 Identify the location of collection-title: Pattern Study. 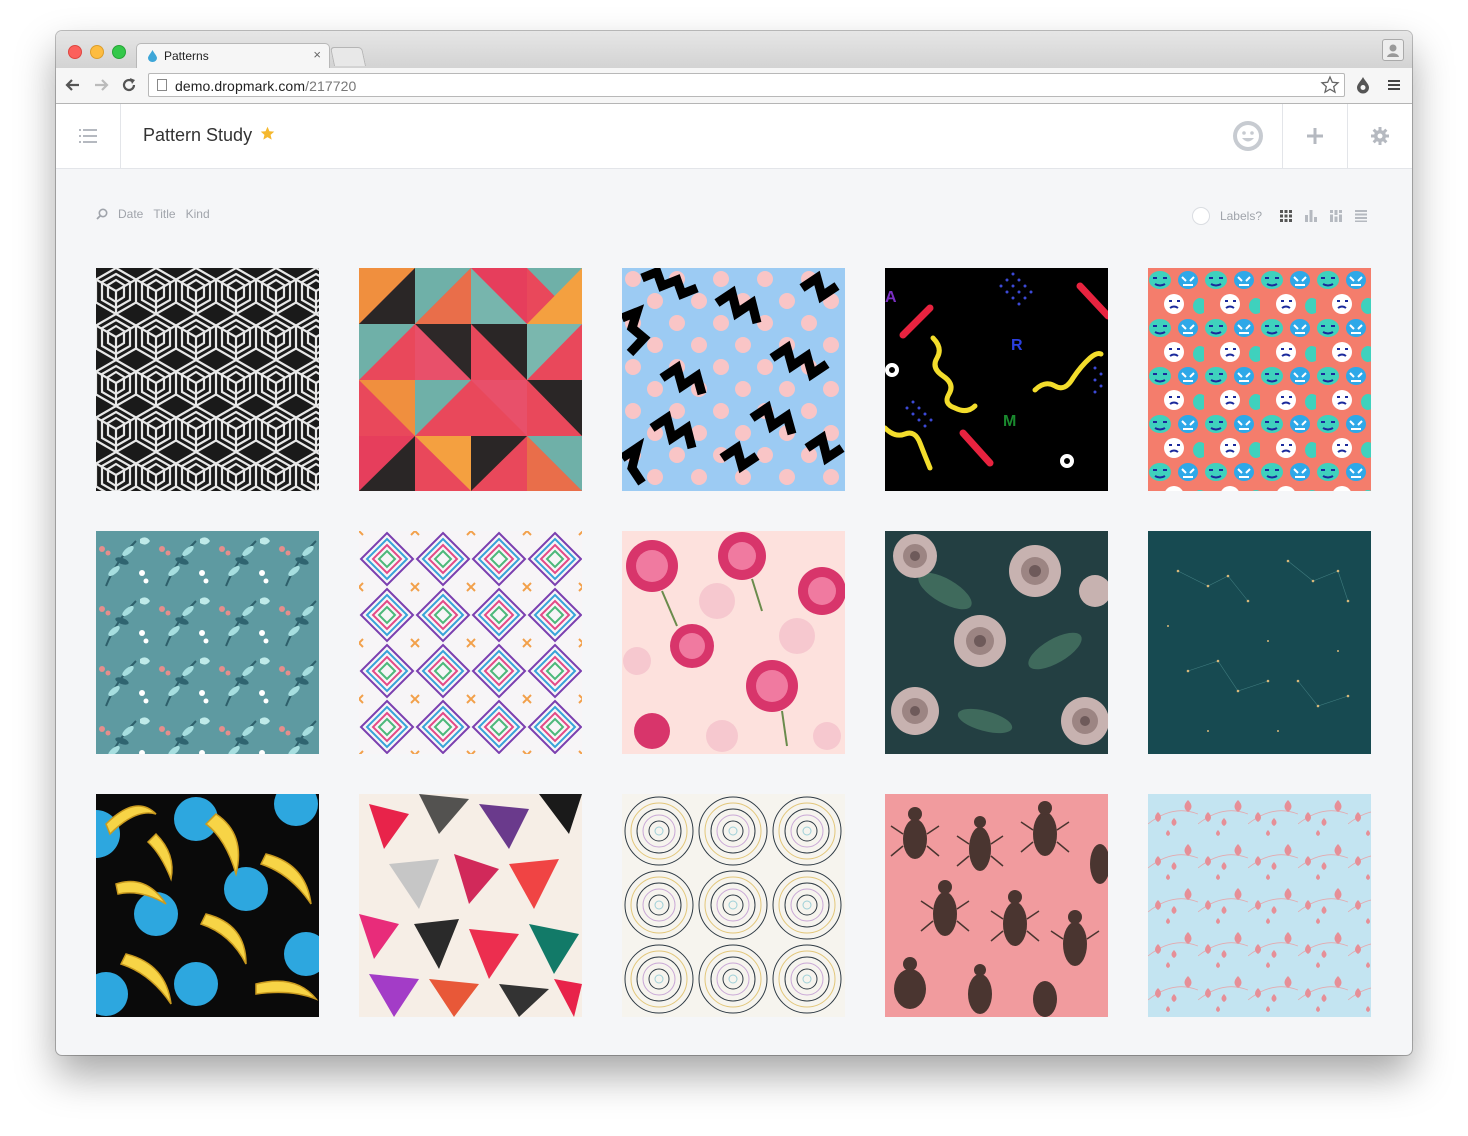
(197, 135).